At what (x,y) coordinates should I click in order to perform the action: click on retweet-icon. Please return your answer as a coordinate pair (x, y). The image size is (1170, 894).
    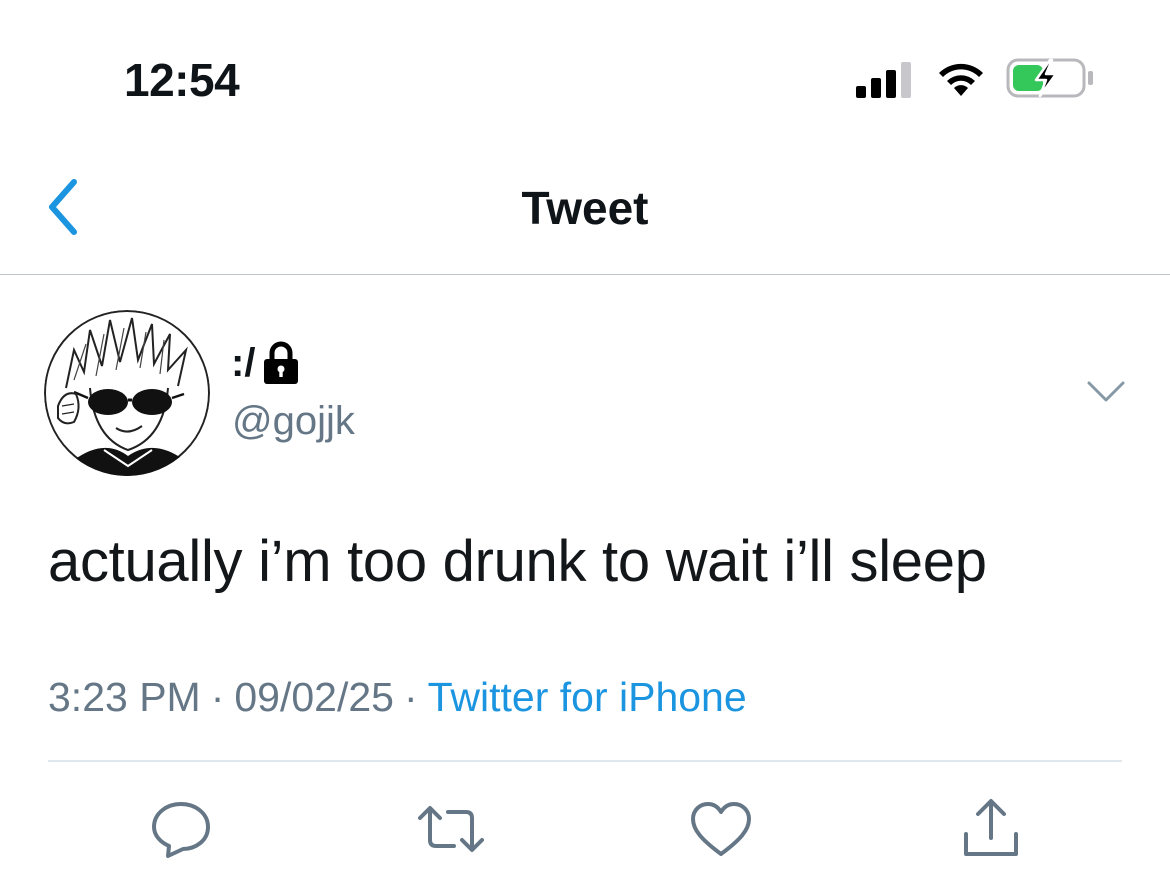
    Looking at the image, I should click on (451, 829).